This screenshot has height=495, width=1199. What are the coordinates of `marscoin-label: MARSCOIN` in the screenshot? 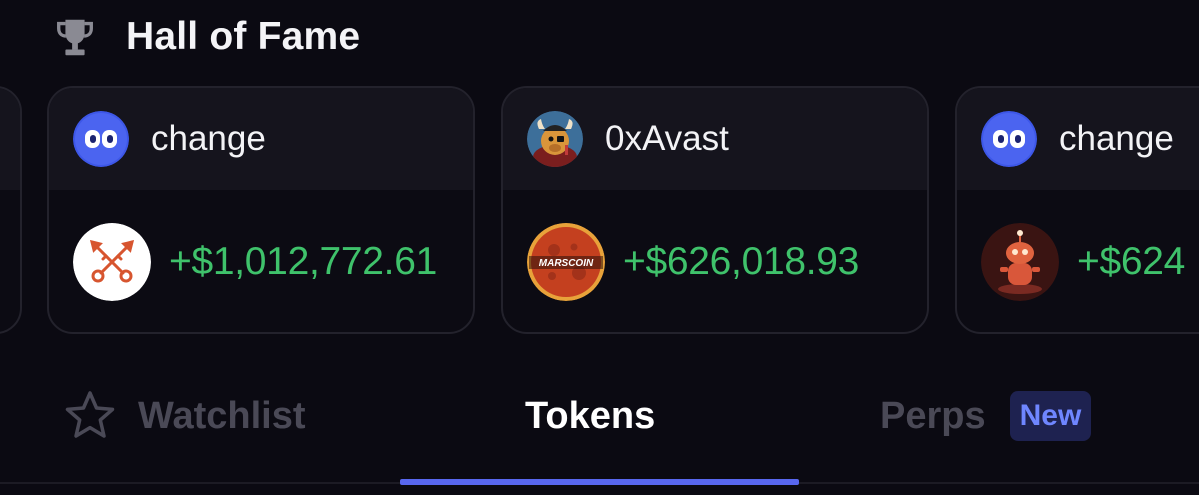 It's located at (566, 263).